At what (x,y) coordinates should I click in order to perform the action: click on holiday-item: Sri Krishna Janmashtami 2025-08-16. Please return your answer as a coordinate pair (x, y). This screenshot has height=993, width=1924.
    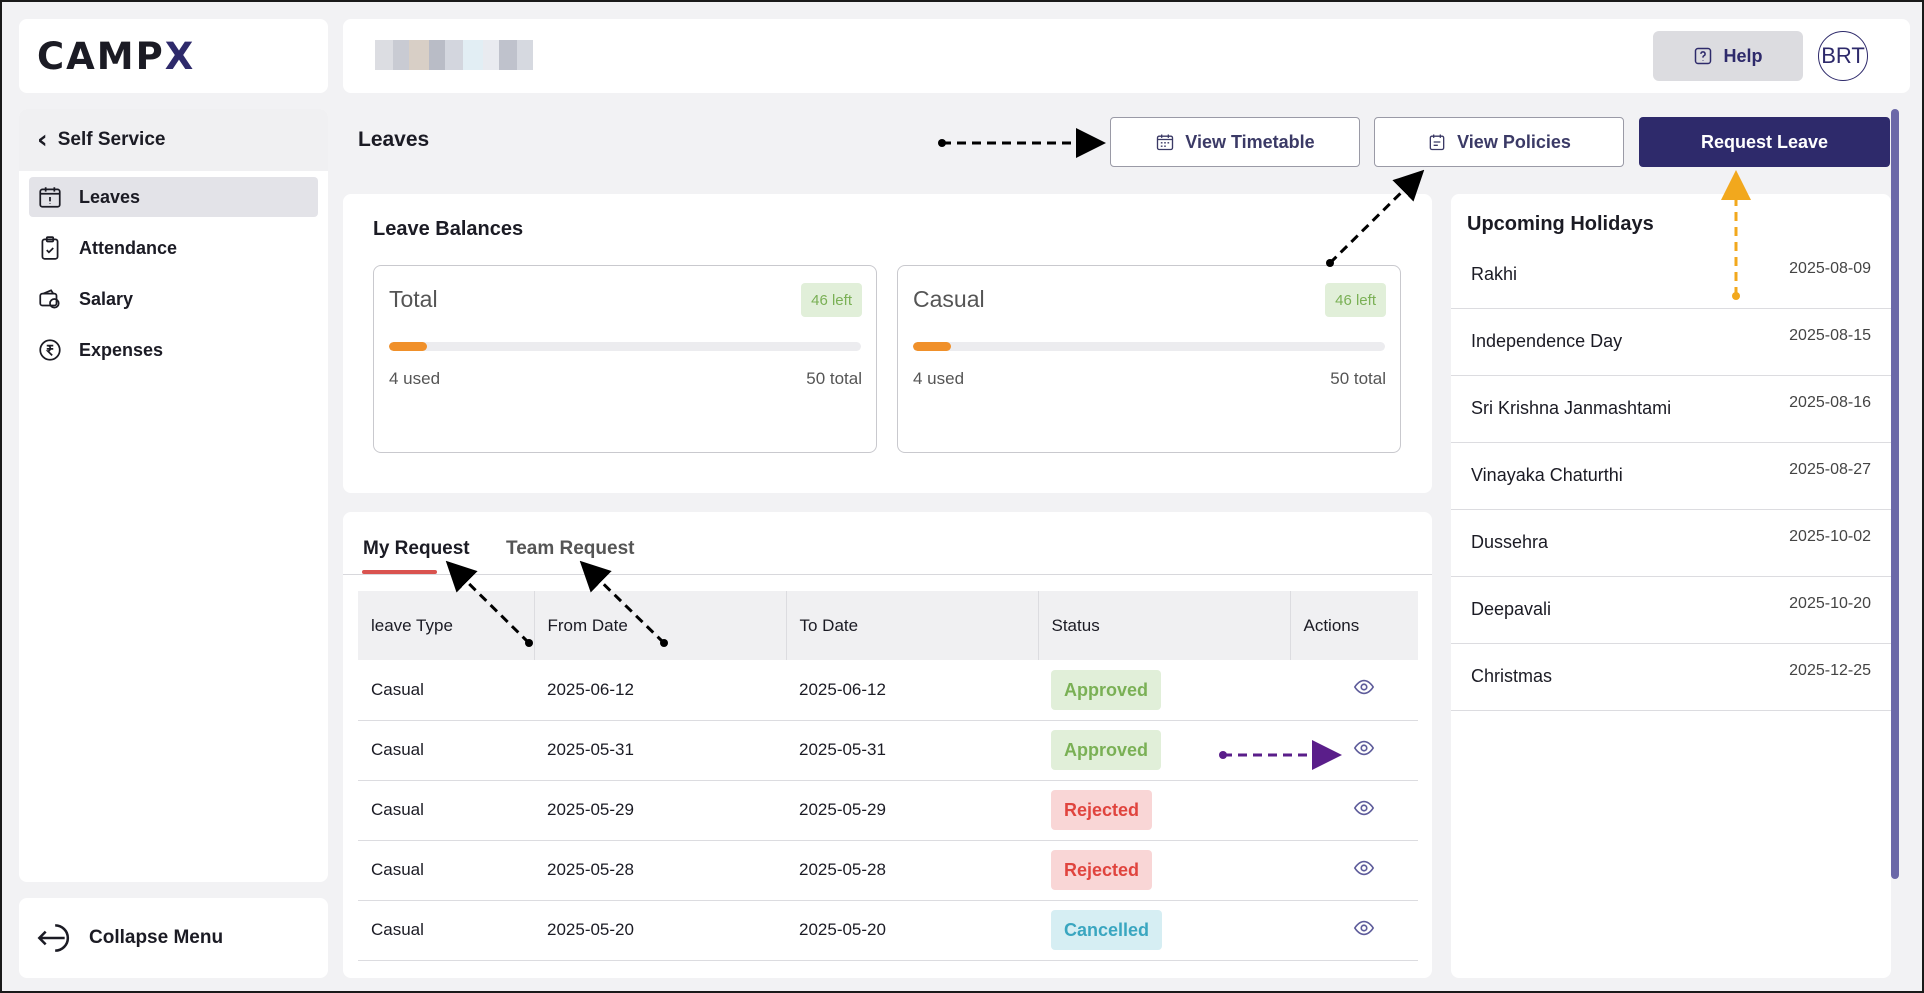
    Looking at the image, I should click on (1671, 409).